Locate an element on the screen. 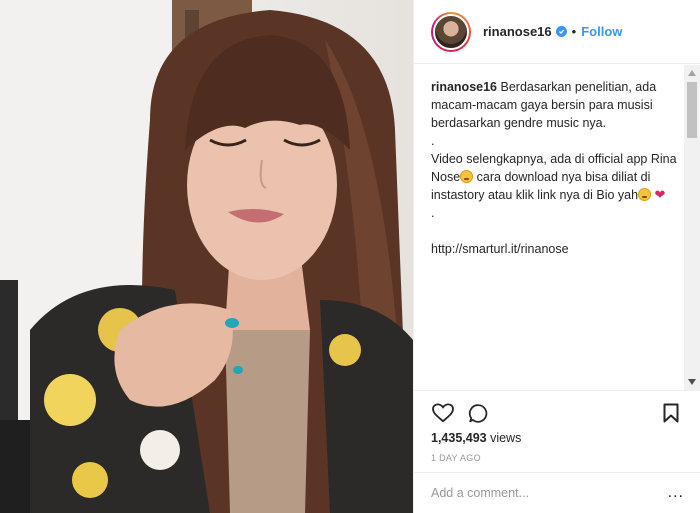 This screenshot has height=513, width=700. bookmark-icon is located at coordinates (671, 413).